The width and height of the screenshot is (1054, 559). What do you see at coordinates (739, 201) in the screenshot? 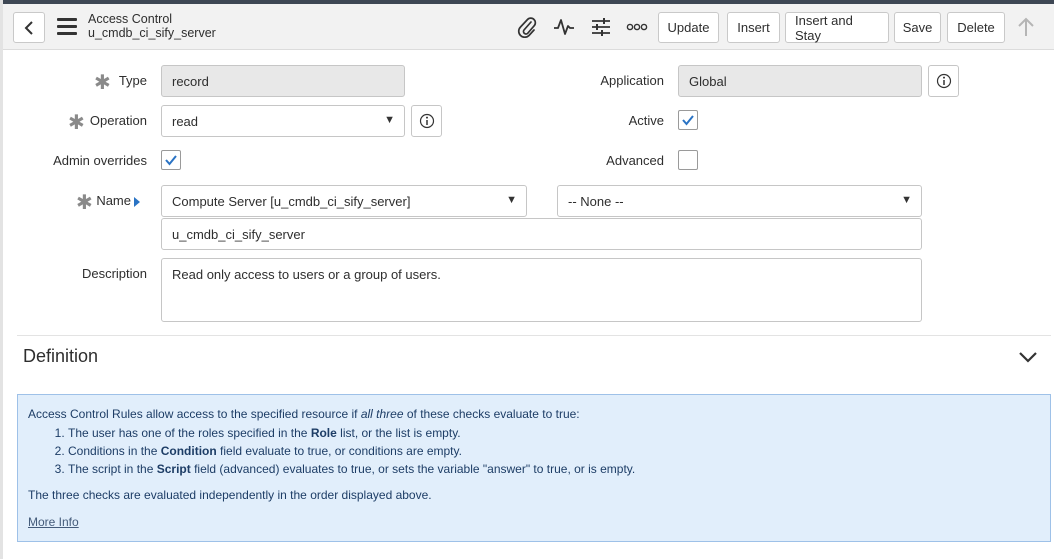
I see `name-field-select: -- None -- ▼` at bounding box center [739, 201].